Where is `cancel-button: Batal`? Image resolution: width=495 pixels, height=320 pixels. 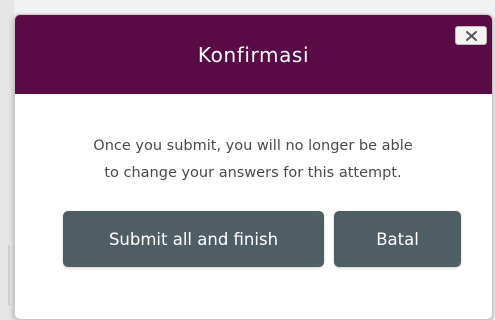 cancel-button: Batal is located at coordinates (397, 239).